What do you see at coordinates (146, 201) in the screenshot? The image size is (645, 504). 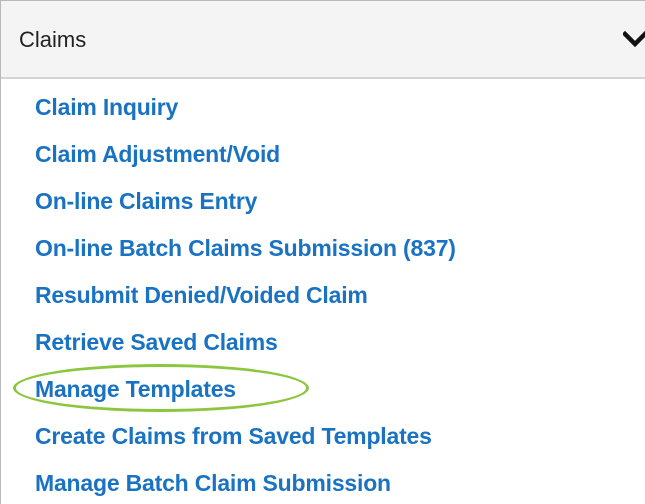 I see `link-online-claims-entry: On-line Claims Entry` at bounding box center [146, 201].